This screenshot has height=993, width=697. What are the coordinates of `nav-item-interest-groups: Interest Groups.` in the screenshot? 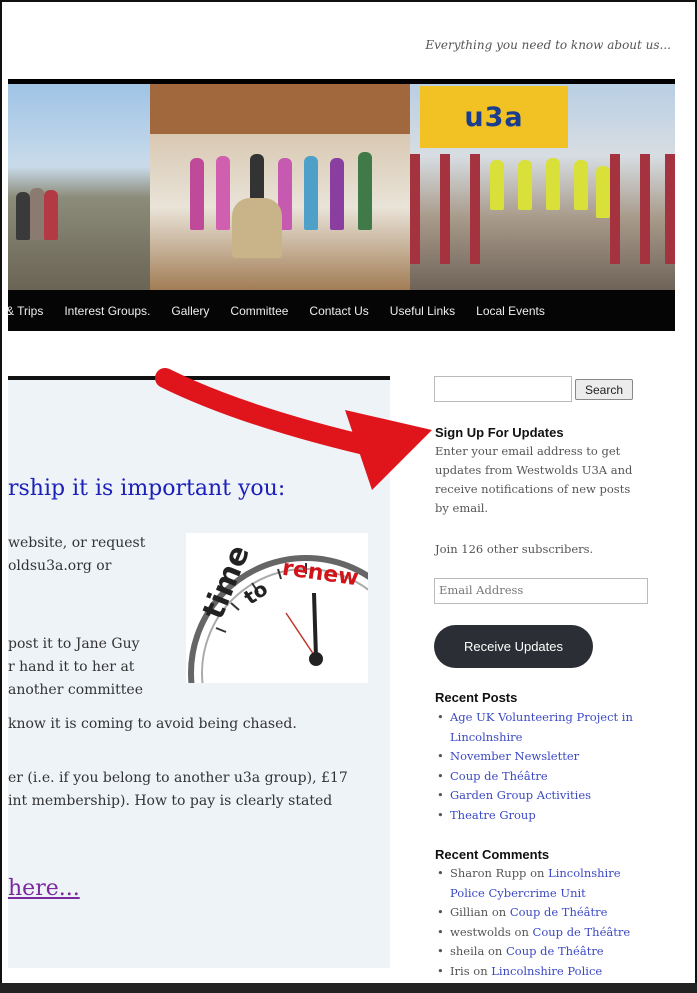 It's located at (107, 311).